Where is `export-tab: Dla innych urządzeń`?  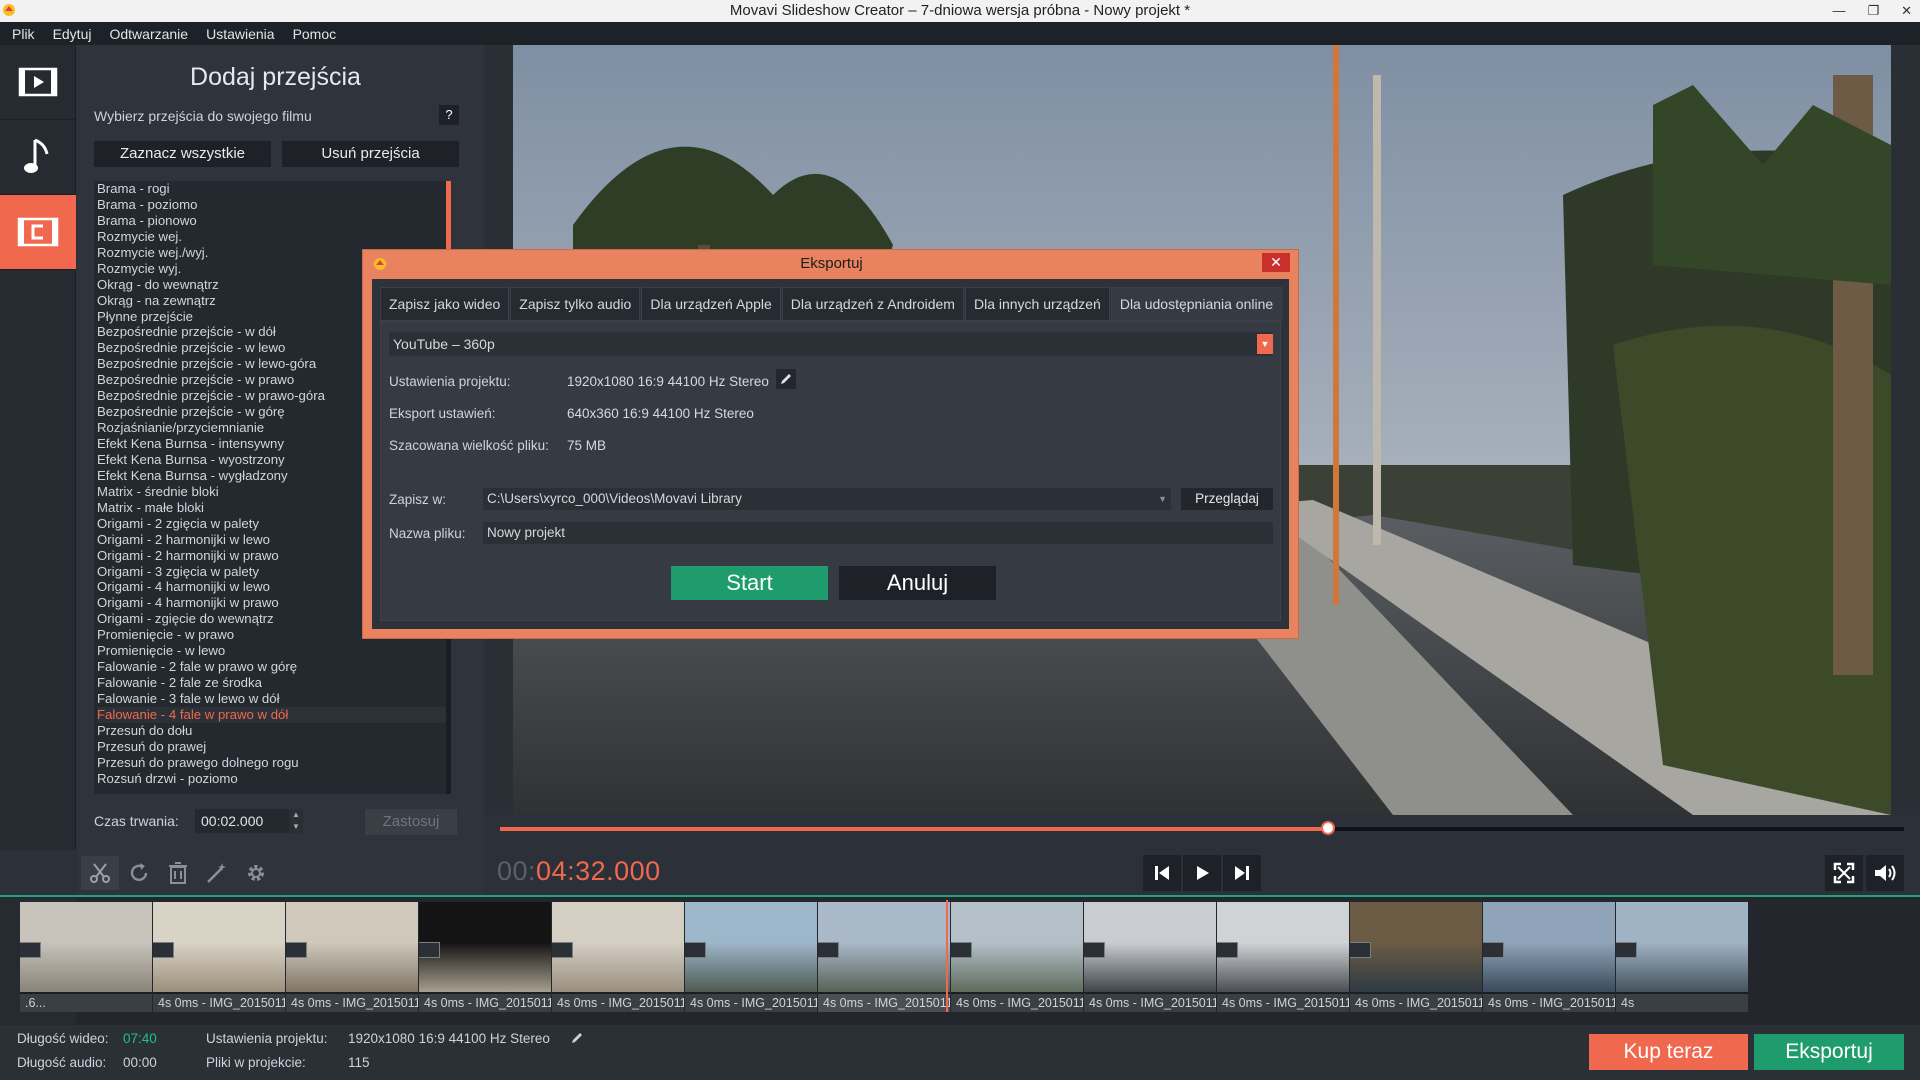 export-tab: Dla innych urządzeń is located at coordinates (1037, 304).